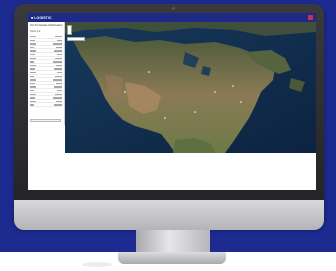 This screenshot has height=271, width=336. Describe the element at coordinates (45, 120) in the screenshot. I see `pagination-control` at that location.